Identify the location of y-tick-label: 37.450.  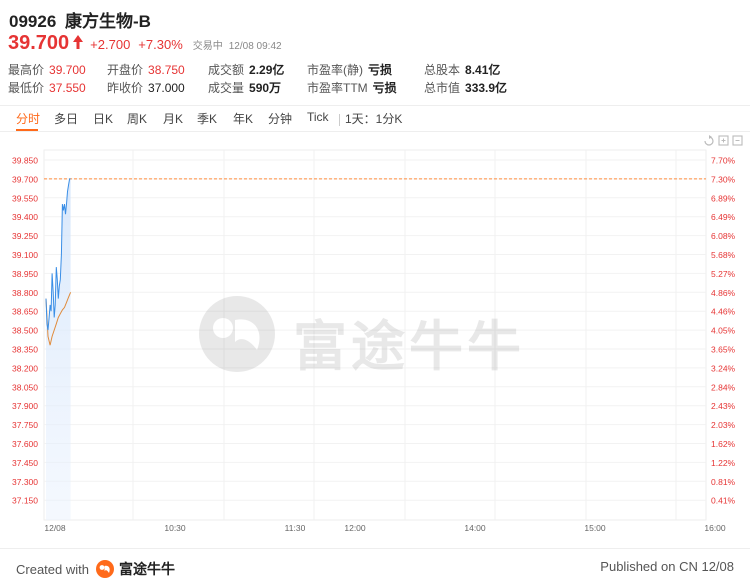
(25, 463).